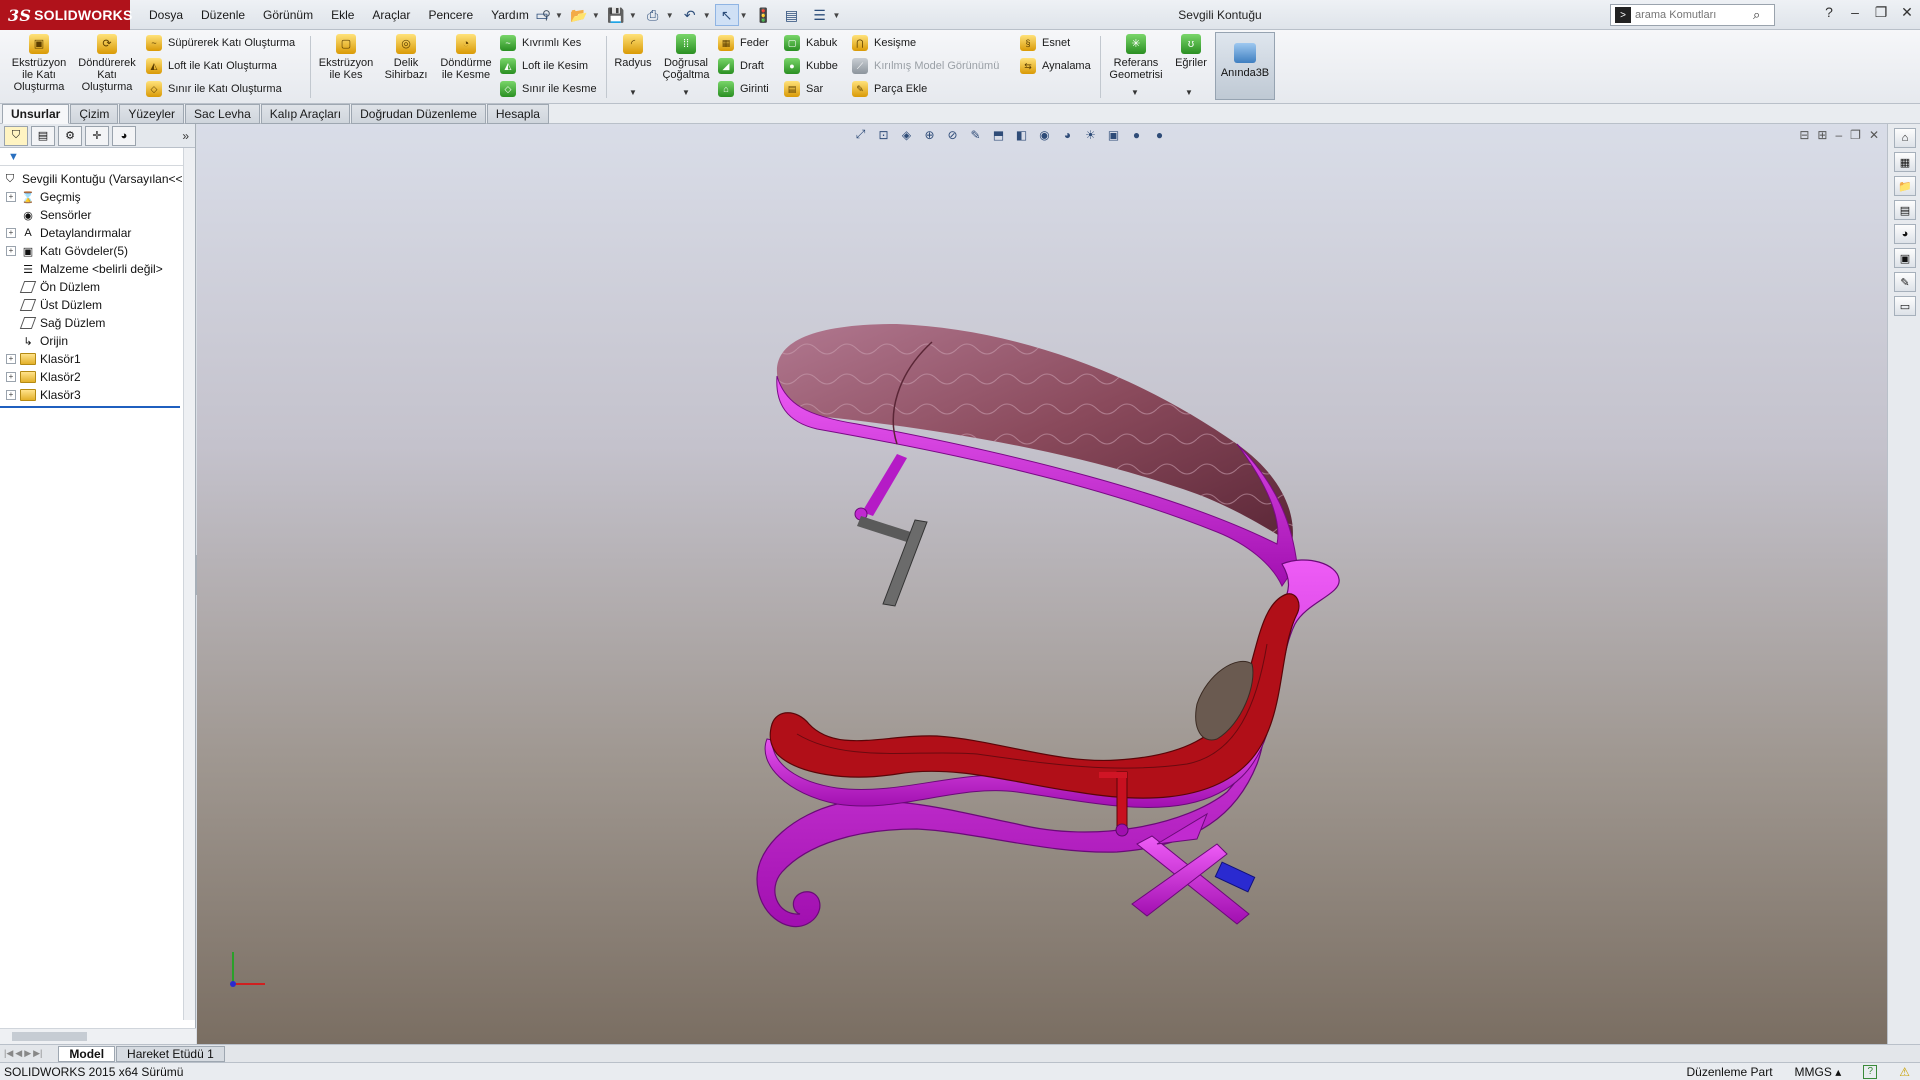  What do you see at coordinates (70, 135) in the screenshot?
I see `configuration-manager-tab-icon: ⚙` at bounding box center [70, 135].